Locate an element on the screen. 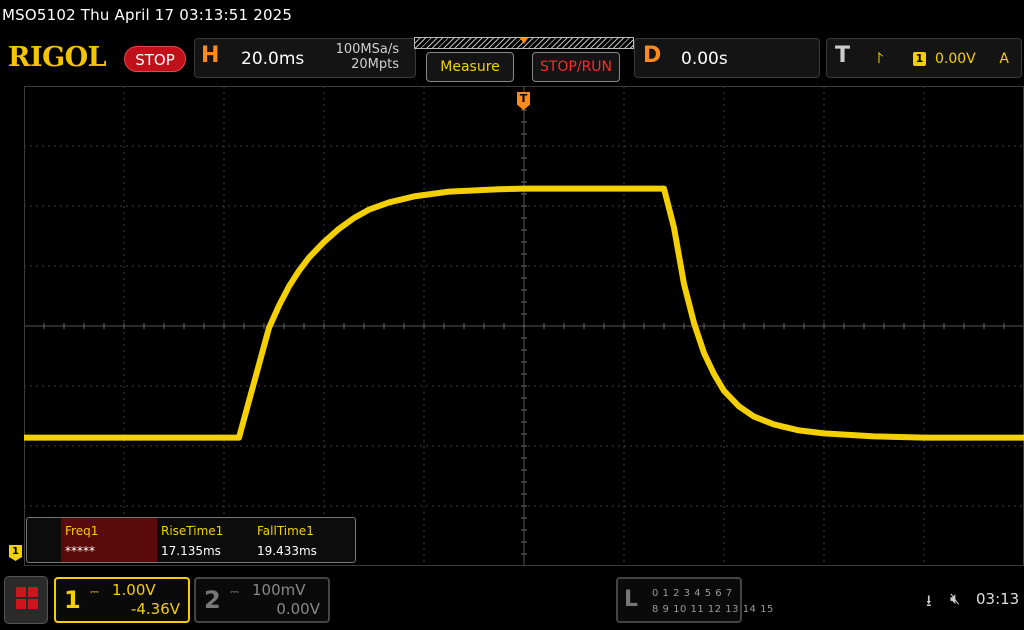 This screenshot has height=630, width=1024. memory-depth: 20Mpts is located at coordinates (375, 64).